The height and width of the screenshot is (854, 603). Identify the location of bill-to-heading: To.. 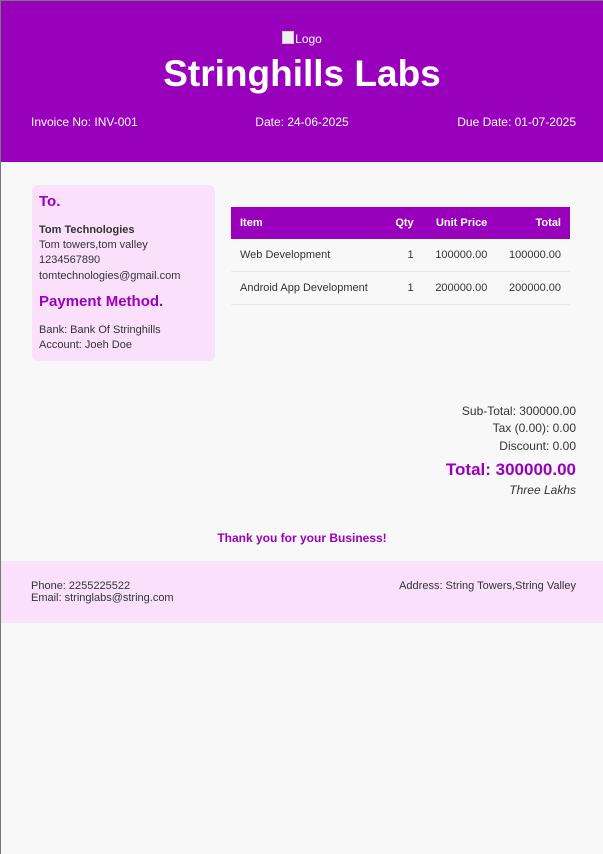
(50, 201).